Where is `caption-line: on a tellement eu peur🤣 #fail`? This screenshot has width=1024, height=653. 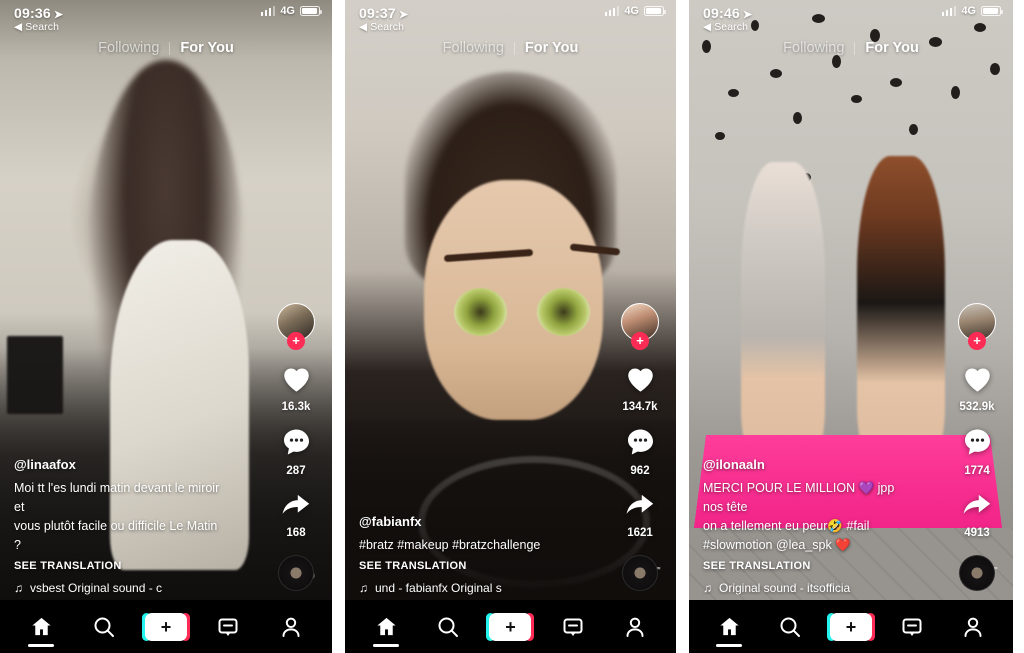
caption-line: on a tellement eu peur🤣 #fail is located at coordinates (786, 526).